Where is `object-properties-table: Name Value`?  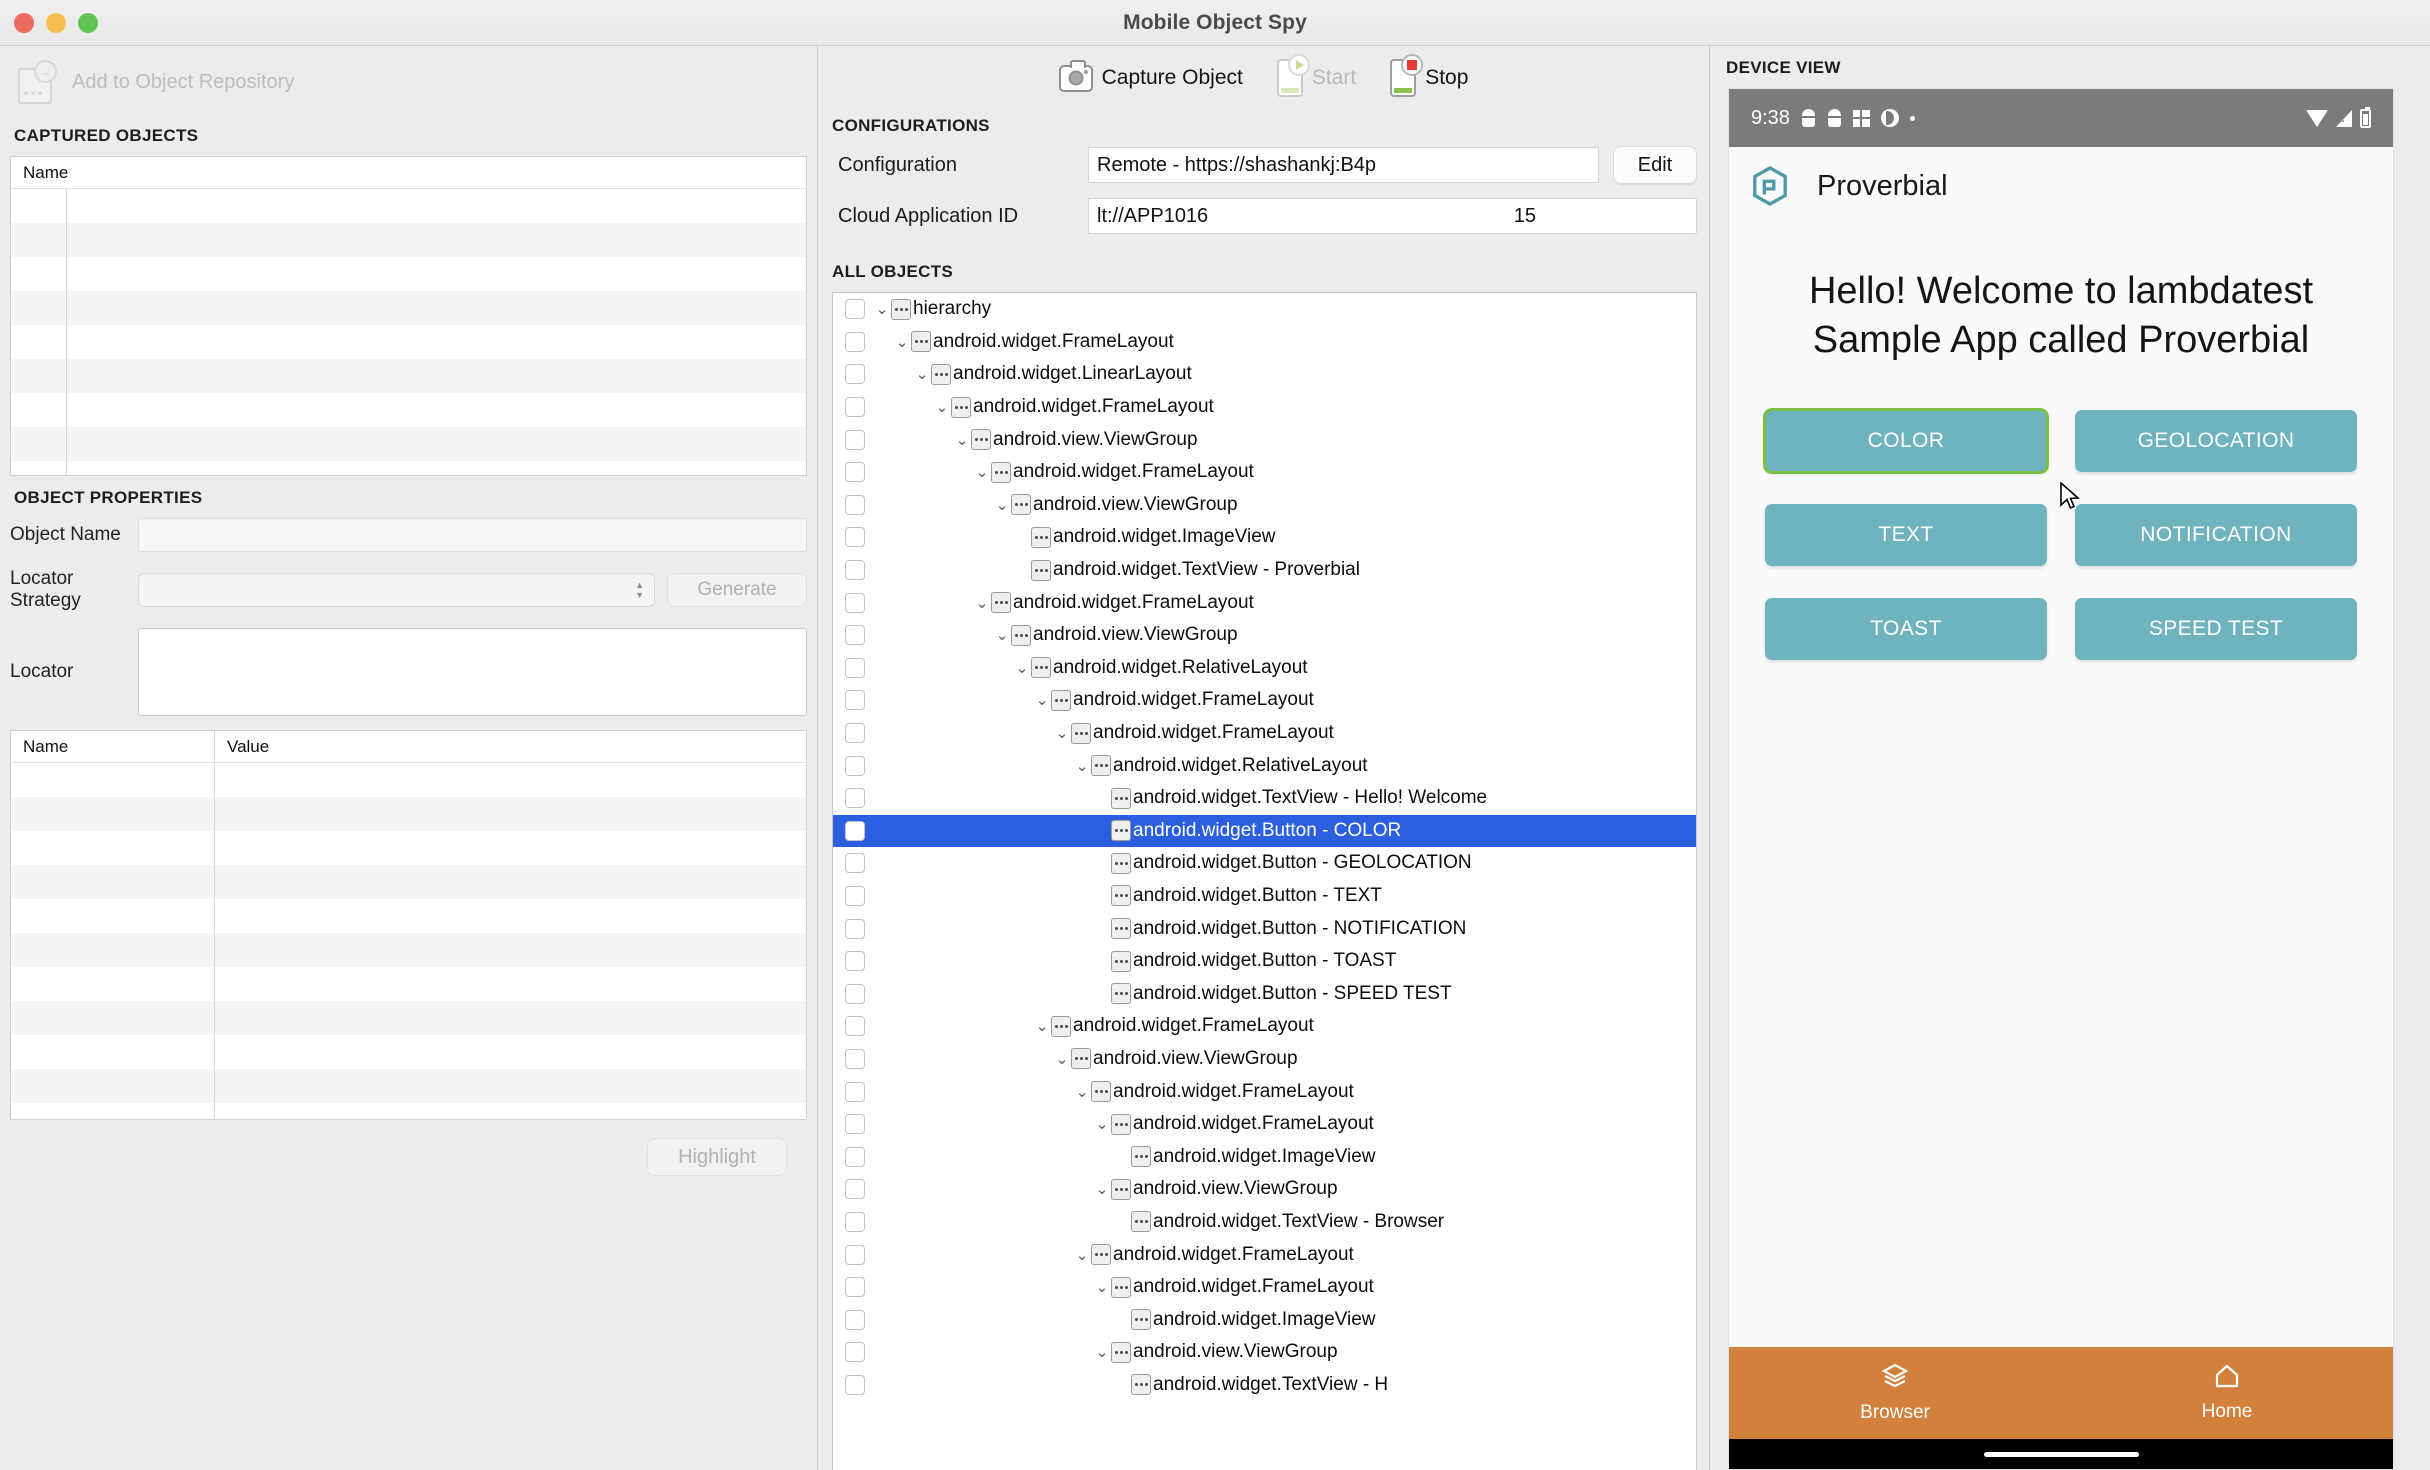 object-properties-table: Name Value is located at coordinates (408, 925).